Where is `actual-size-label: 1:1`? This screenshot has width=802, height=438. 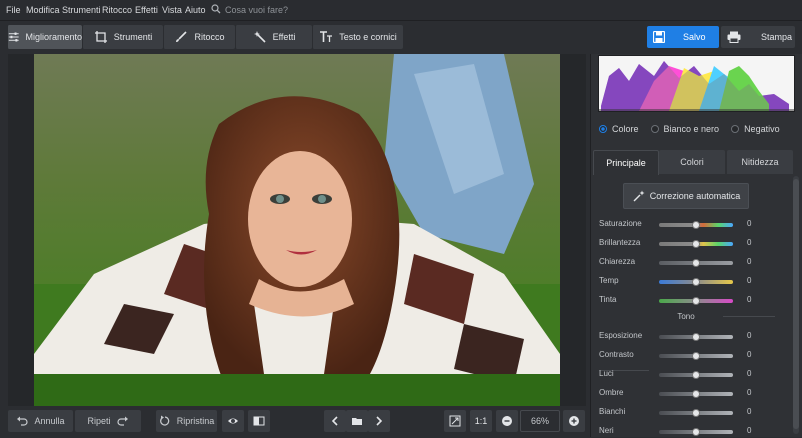 actual-size-label: 1:1 is located at coordinates (481, 421).